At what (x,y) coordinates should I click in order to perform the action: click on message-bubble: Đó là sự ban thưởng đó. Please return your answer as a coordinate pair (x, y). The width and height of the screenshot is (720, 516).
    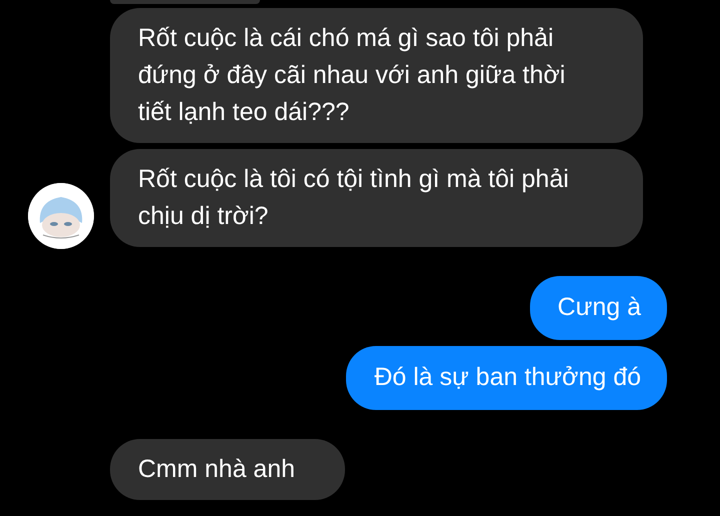
    Looking at the image, I should click on (506, 378).